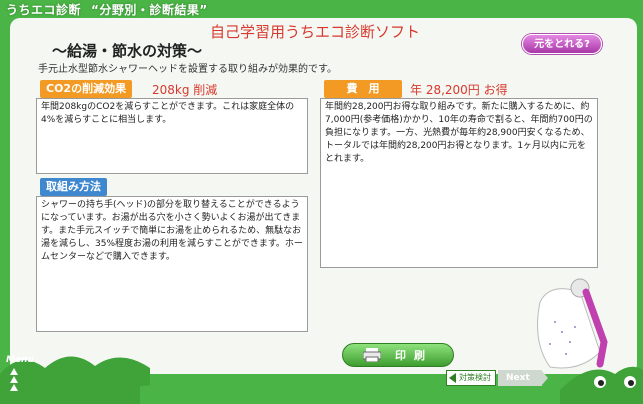  What do you see at coordinates (321, 380) in the screenshot?
I see `footer-hills` at bounding box center [321, 380].